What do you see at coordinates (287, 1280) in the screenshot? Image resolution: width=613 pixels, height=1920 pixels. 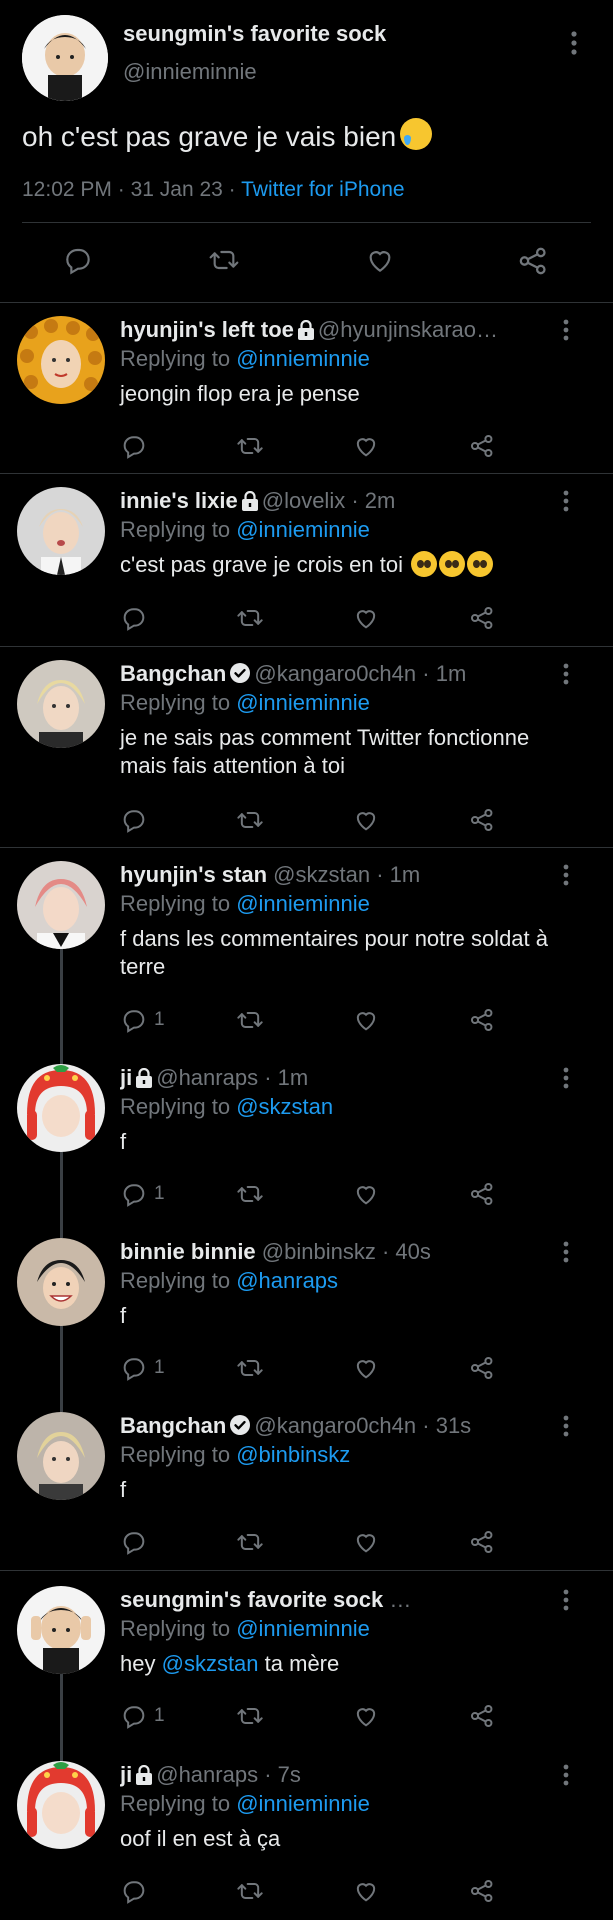 I see `replying-to-mention: @hanraps` at bounding box center [287, 1280].